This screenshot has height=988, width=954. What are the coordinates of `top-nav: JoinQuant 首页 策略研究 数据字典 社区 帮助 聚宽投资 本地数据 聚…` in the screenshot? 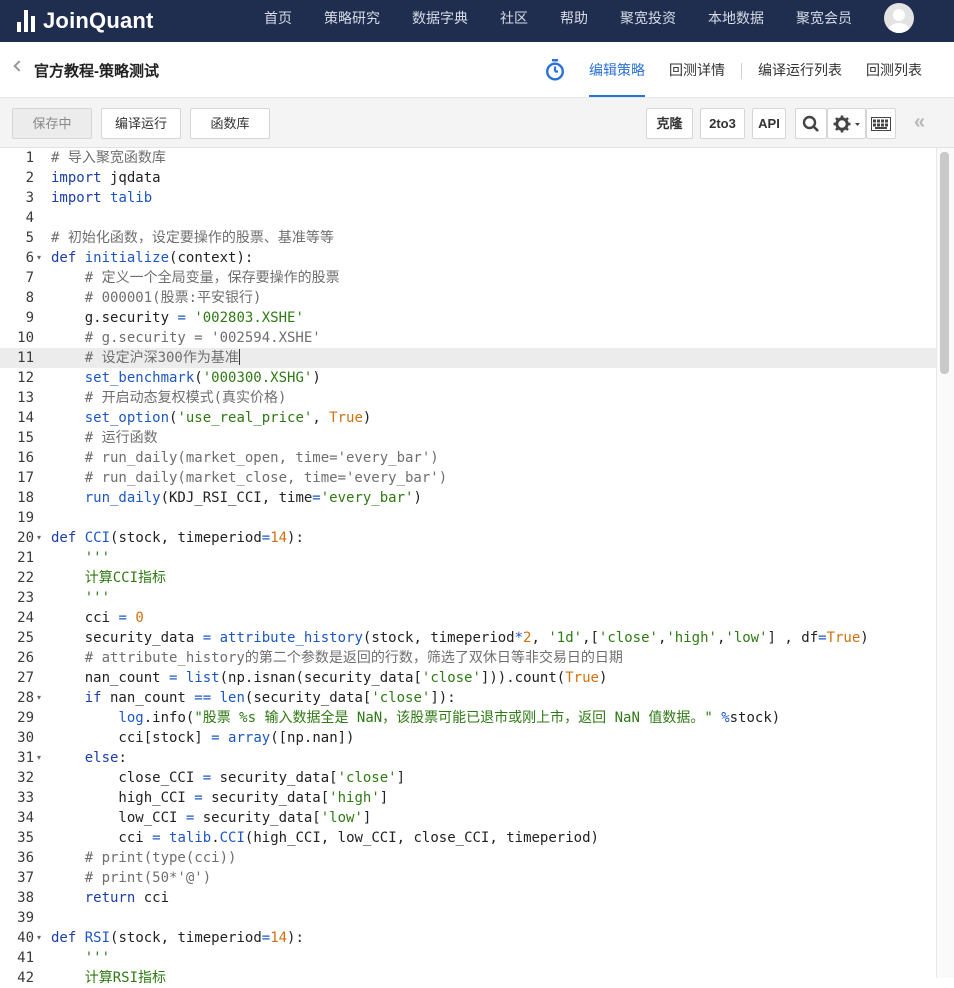 It's located at (477, 21).